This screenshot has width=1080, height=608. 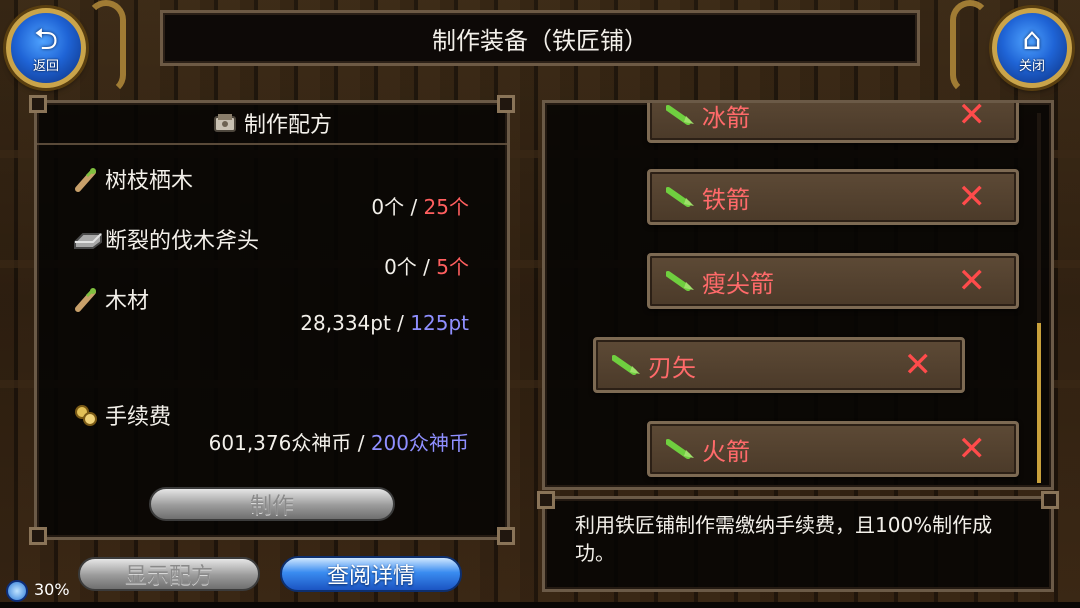 I want to click on back-label: 返回, so click(x=45, y=66).